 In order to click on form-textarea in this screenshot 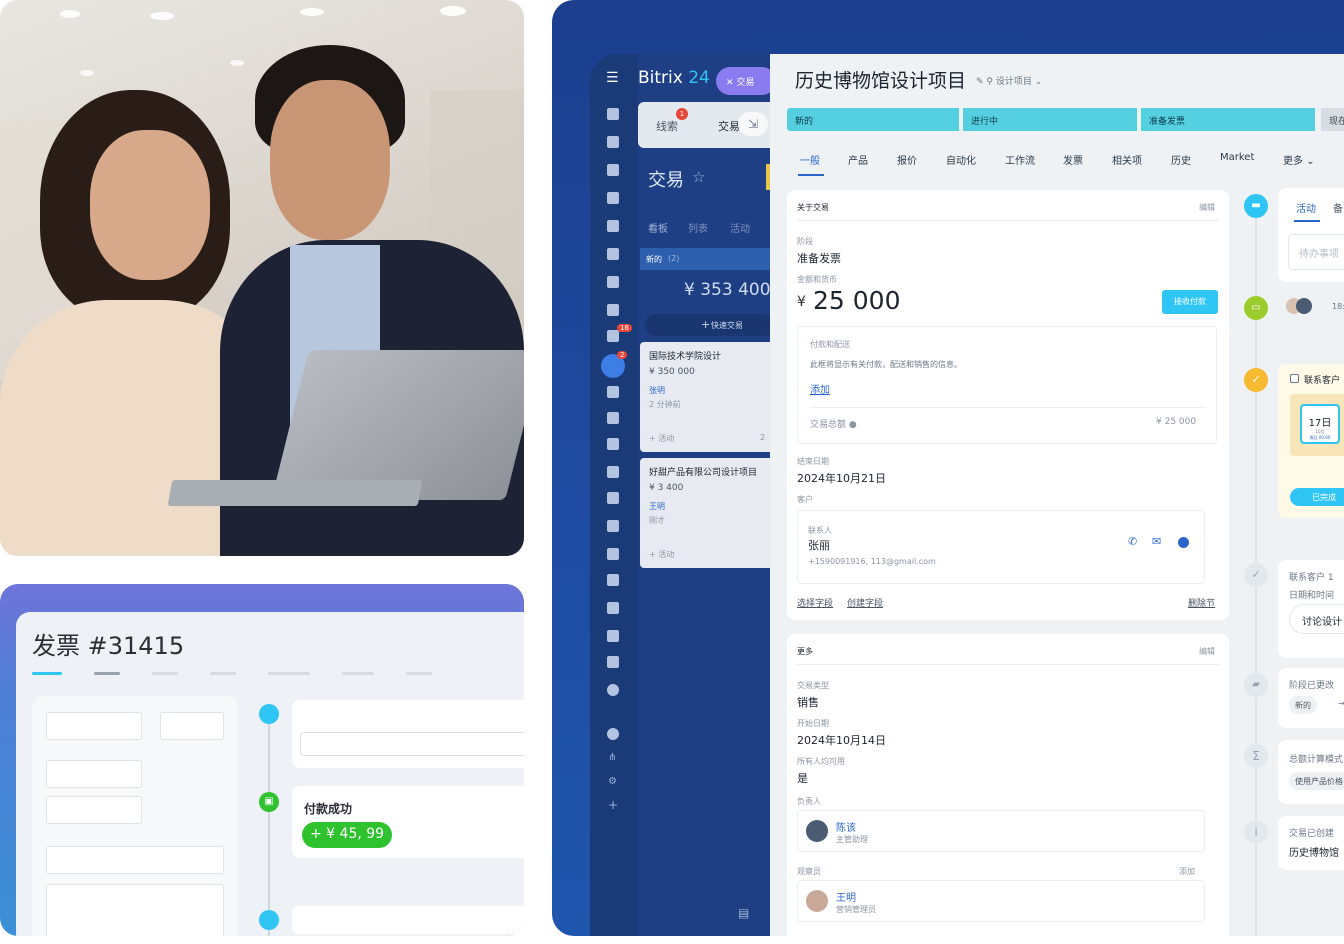, I will do `click(135, 910)`.